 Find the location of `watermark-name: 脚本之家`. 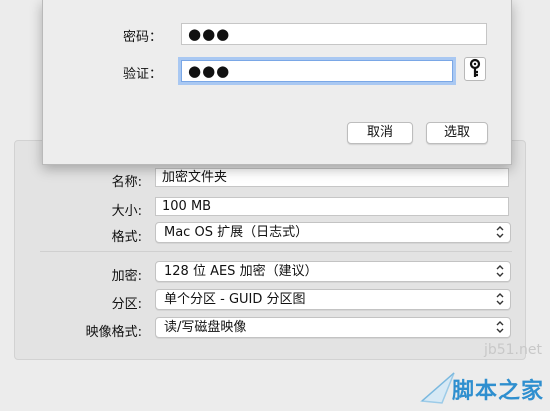

watermark-name: 脚本之家 is located at coordinates (497, 391).